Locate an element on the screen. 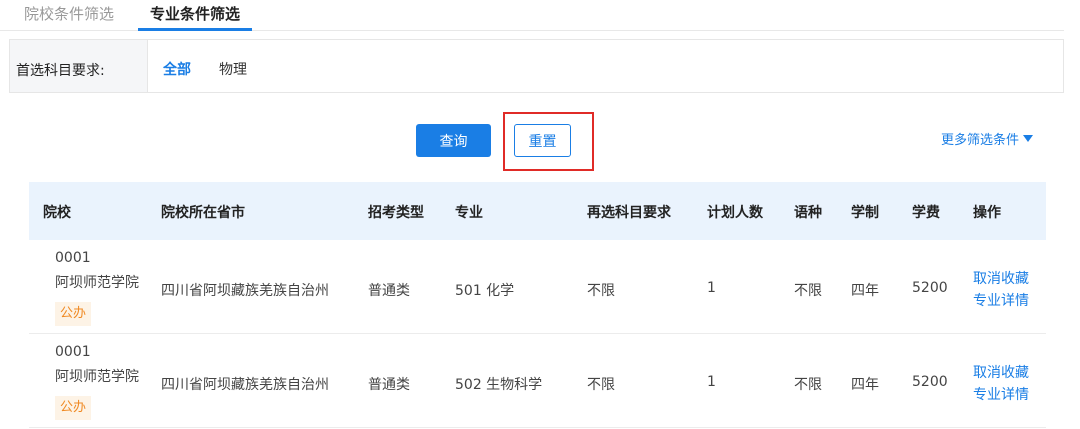 Image resolution: width=1080 pixels, height=429 pixels. col-header-major: 专业 is located at coordinates (469, 213).